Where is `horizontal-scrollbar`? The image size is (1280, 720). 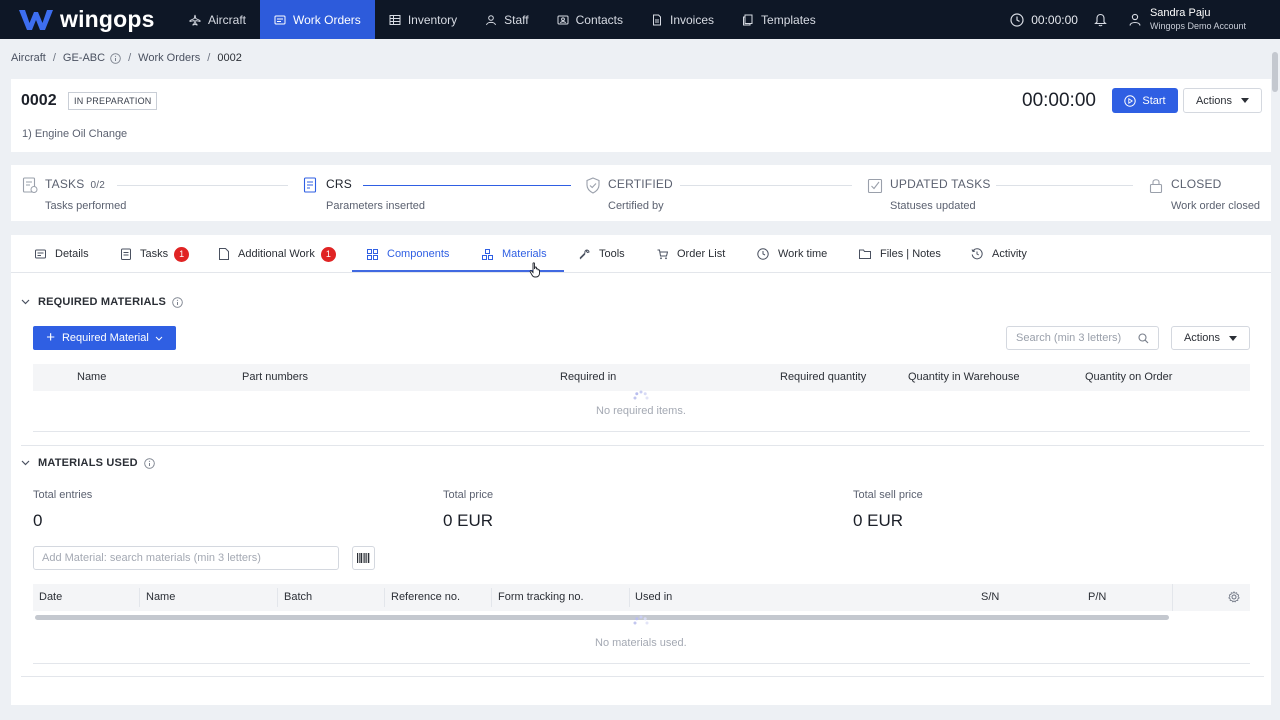
horizontal-scrollbar is located at coordinates (602, 617).